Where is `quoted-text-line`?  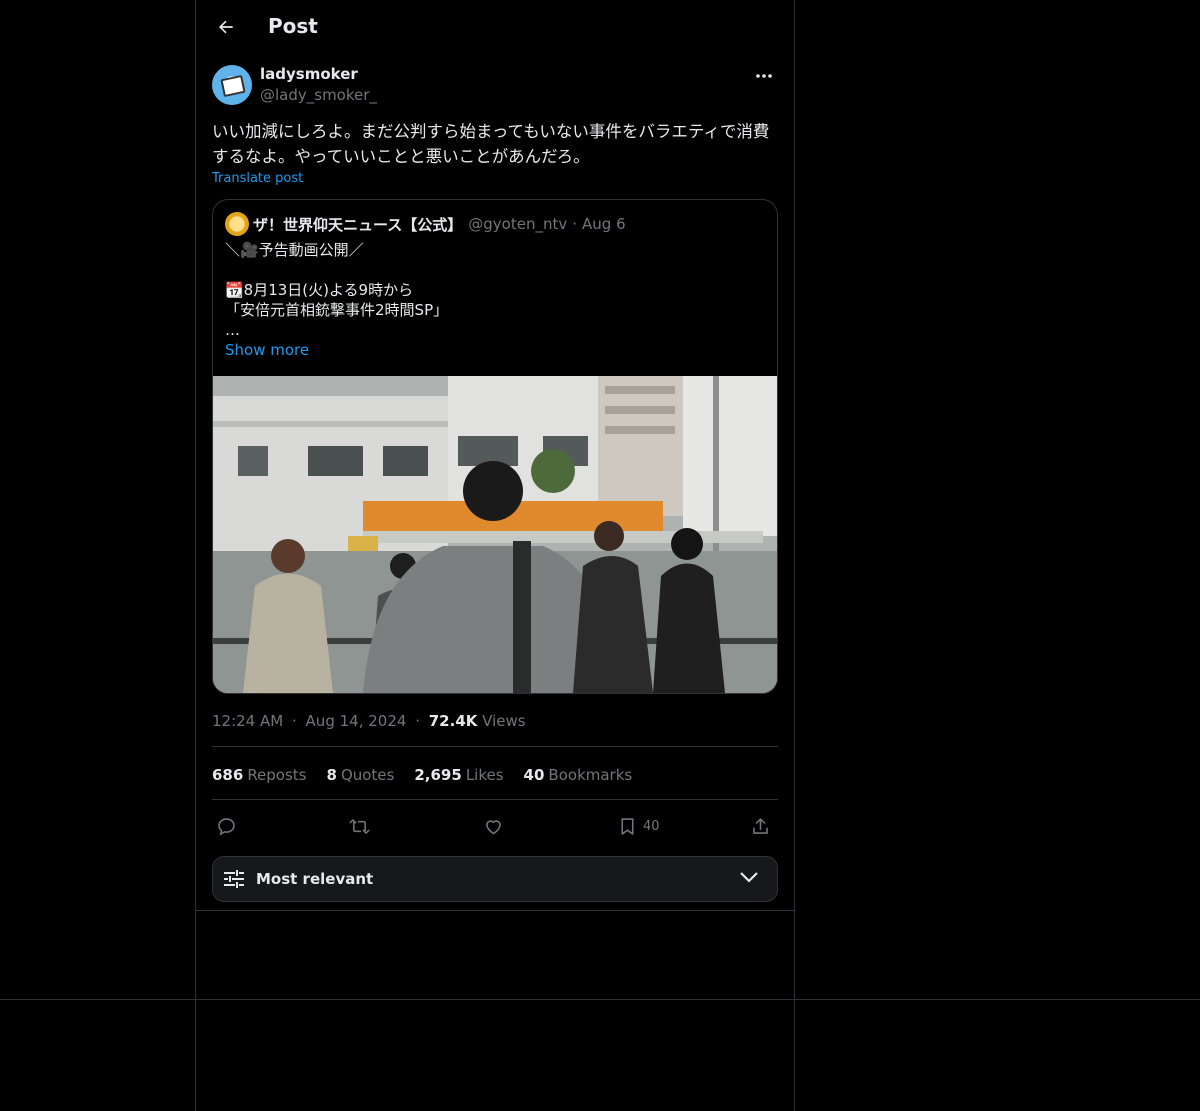 quoted-text-line is located at coordinates (495, 270).